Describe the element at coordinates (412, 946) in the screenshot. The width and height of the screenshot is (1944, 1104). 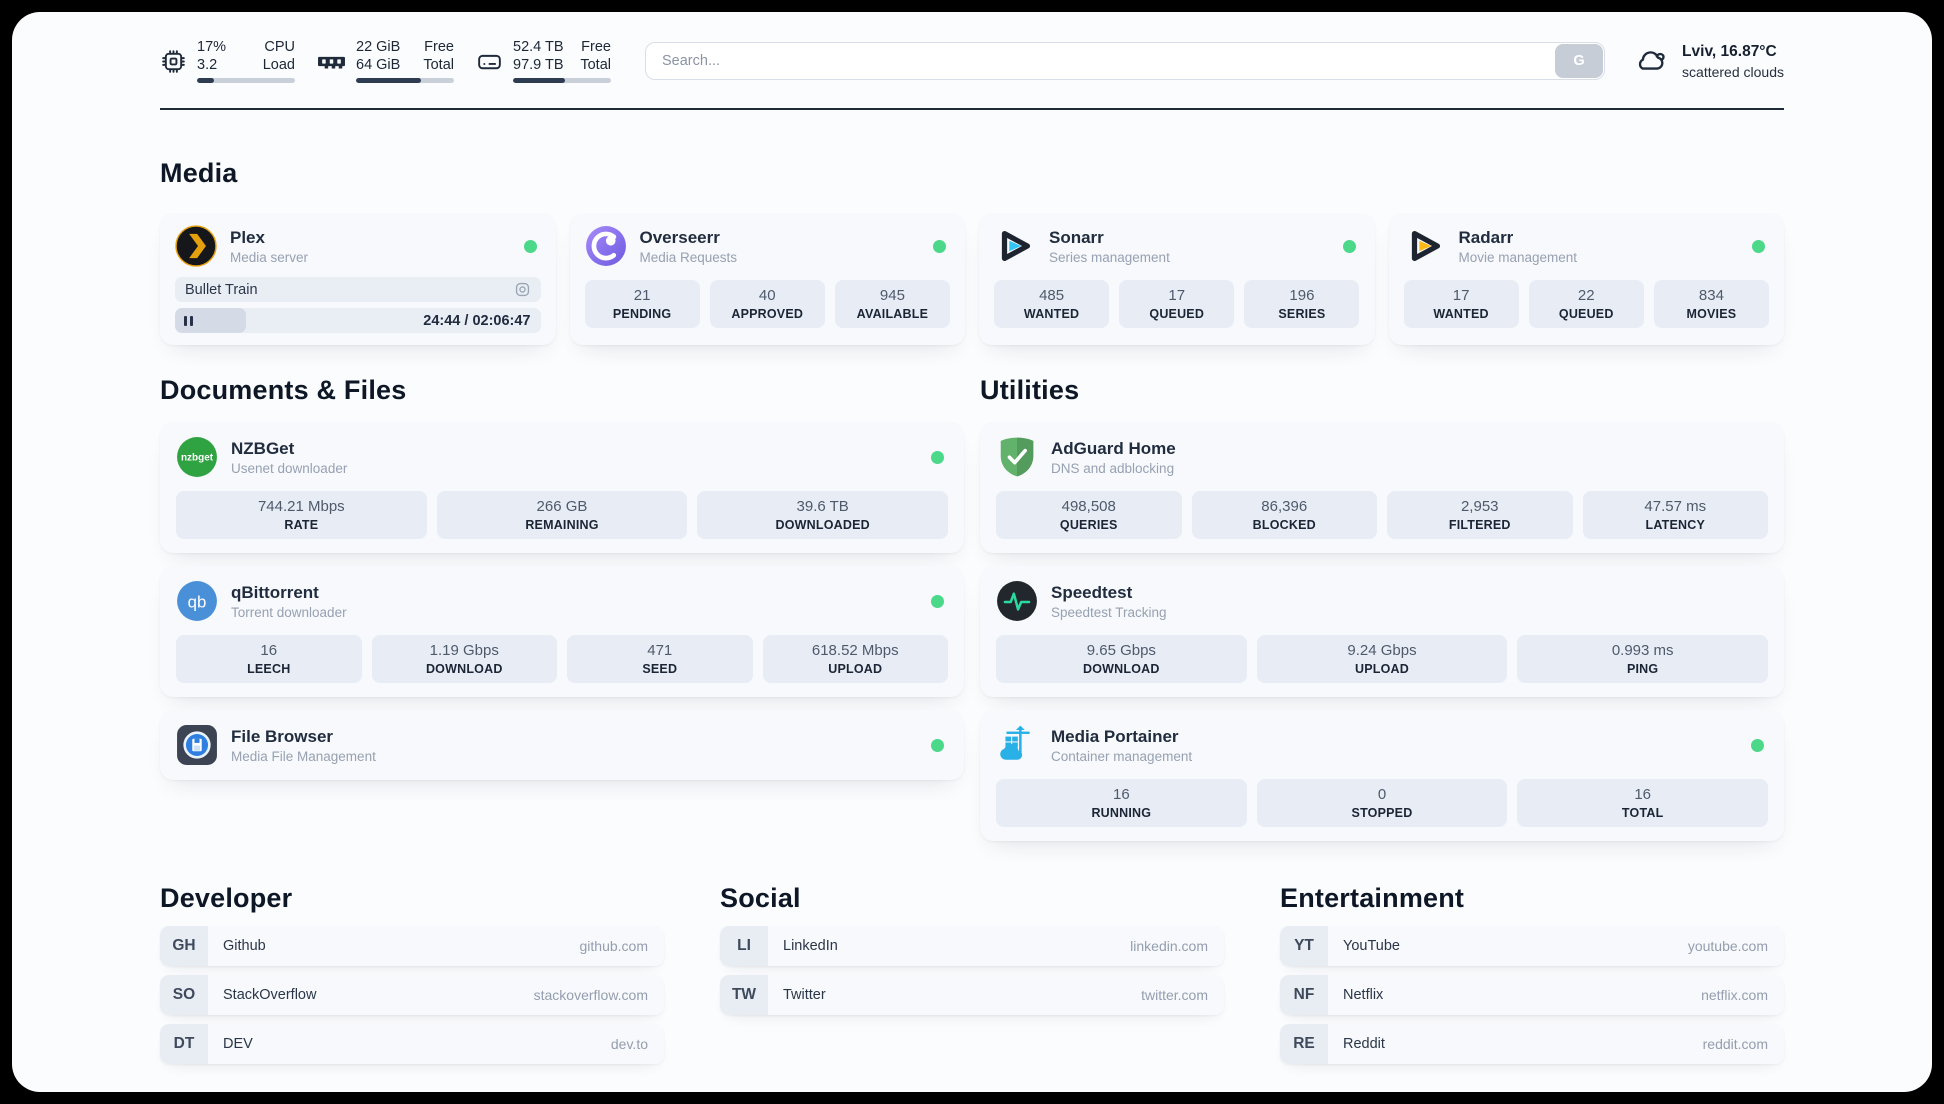
I see `bookmark-github: GH Github github.com` at that location.